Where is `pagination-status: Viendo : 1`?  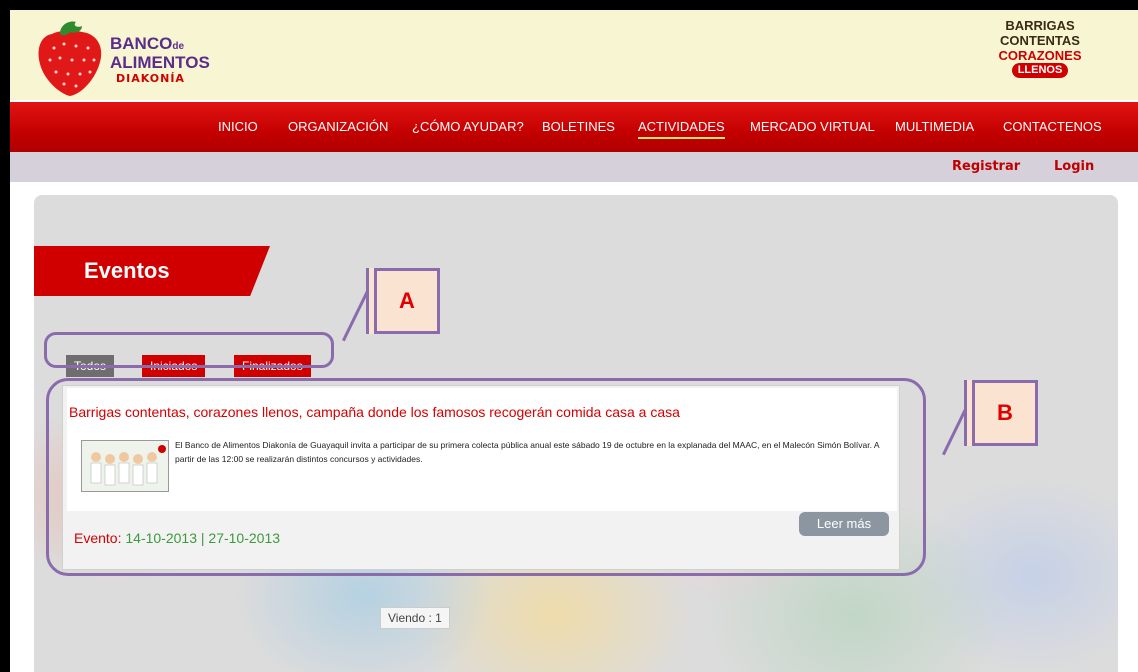 pagination-status: Viendo : 1 is located at coordinates (415, 618).